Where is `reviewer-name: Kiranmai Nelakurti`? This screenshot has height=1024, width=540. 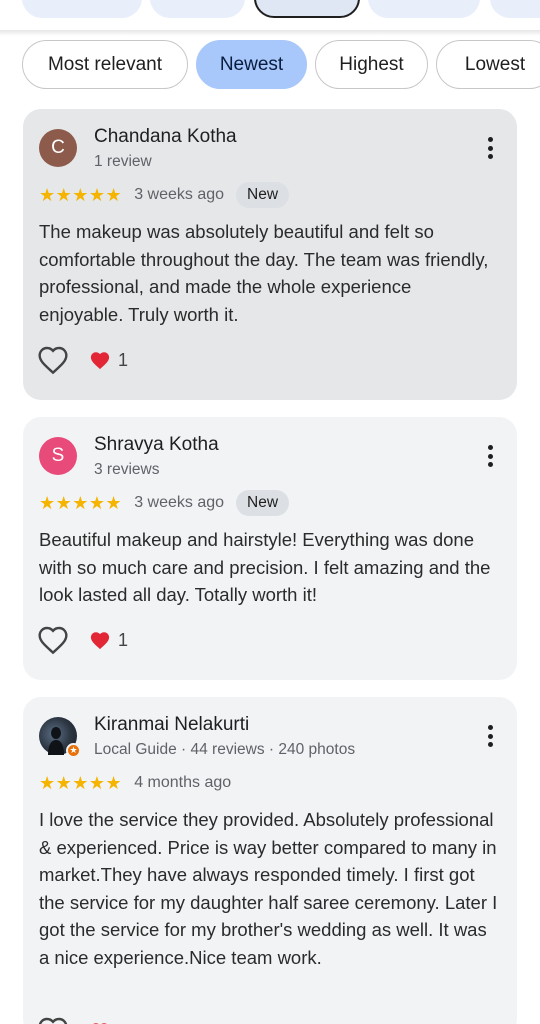
reviewer-name: Kiranmai Nelakurti is located at coordinates (171, 725).